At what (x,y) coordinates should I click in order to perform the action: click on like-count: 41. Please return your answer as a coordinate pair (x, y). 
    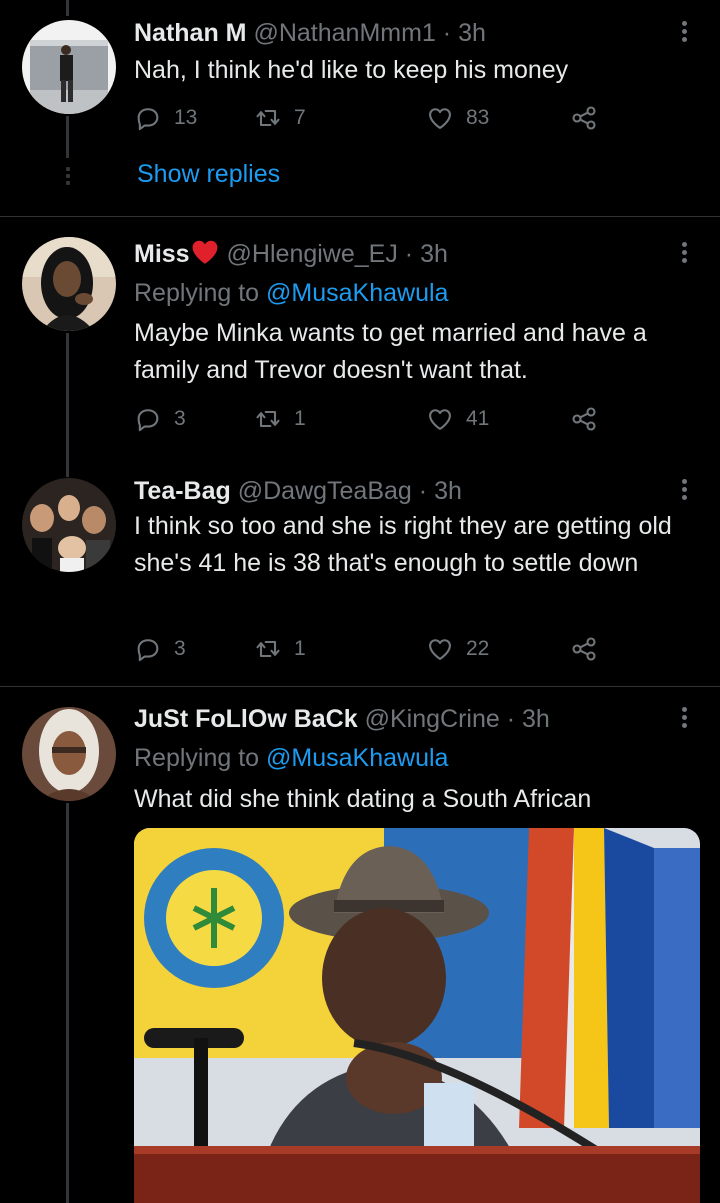
    Looking at the image, I should click on (478, 418).